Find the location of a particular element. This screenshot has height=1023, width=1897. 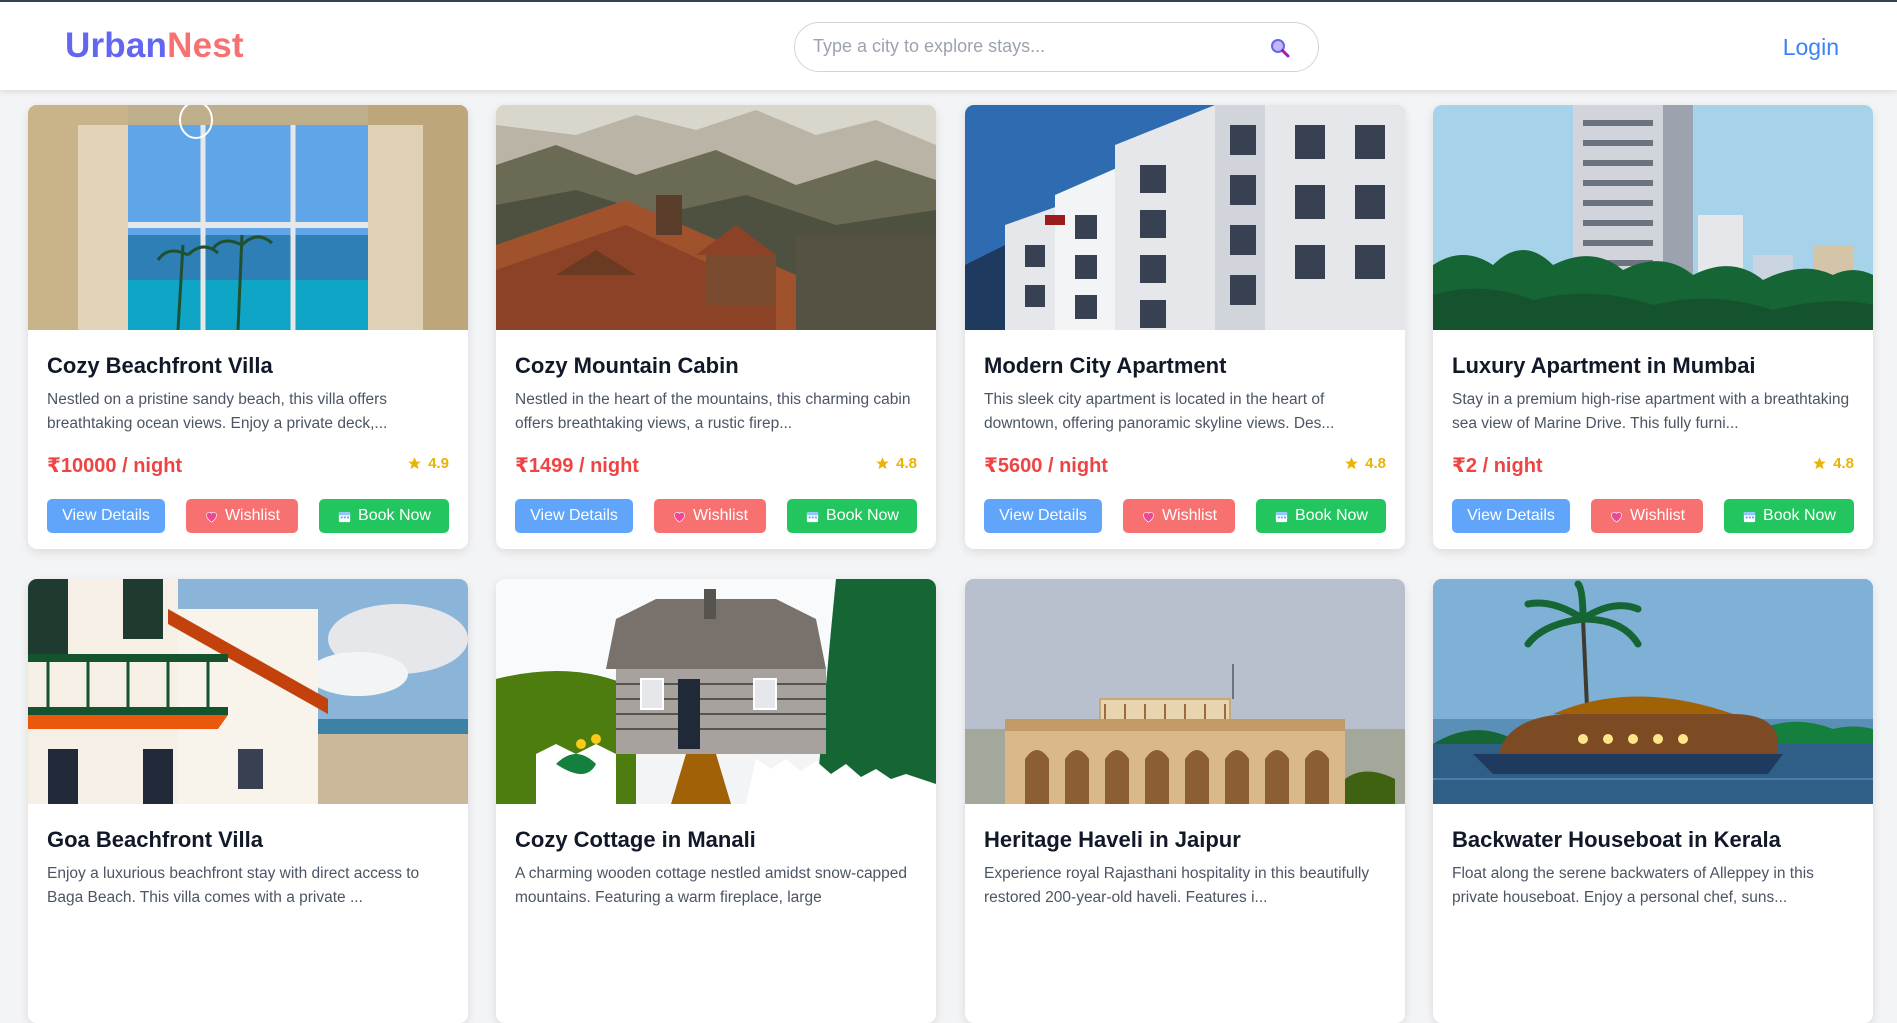

listing-title: Cozy Mountain Cabin is located at coordinates (627, 366).